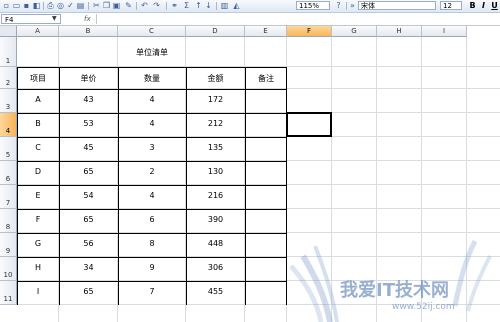 The height and width of the screenshot is (322, 500). What do you see at coordinates (60, 5) in the screenshot?
I see `print-preview-icon: ◎` at bounding box center [60, 5].